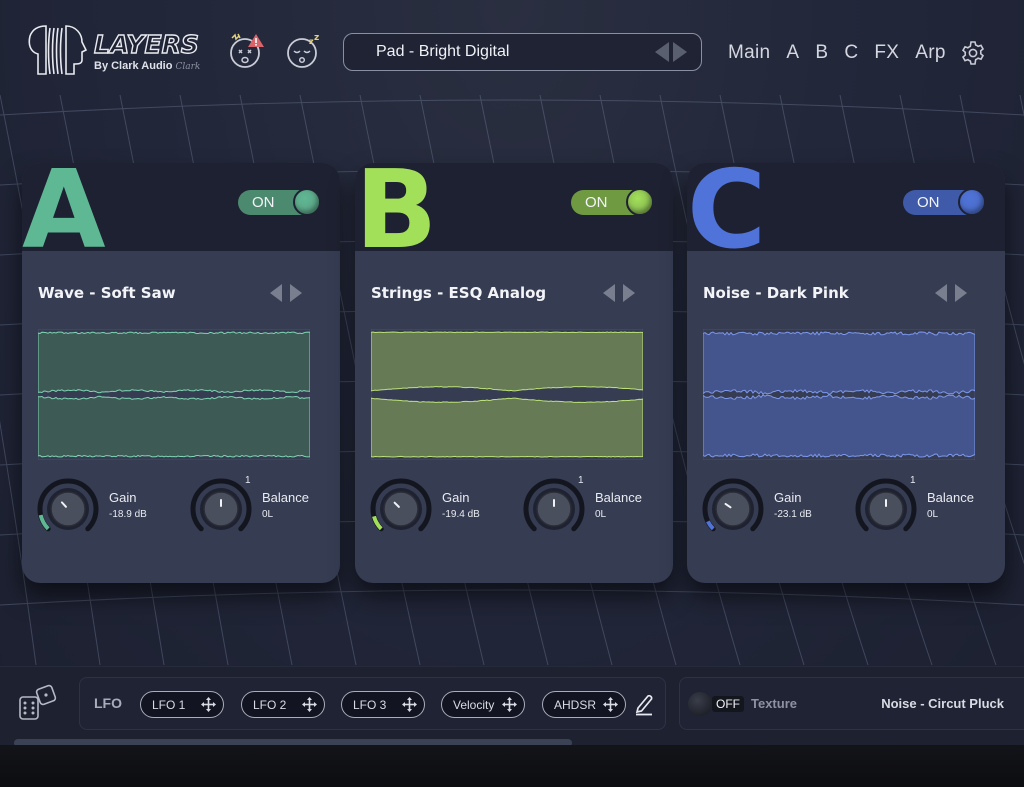 The image size is (1024, 787). Describe the element at coordinates (64, 218) in the screenshot. I see `layer-letter: A` at that location.